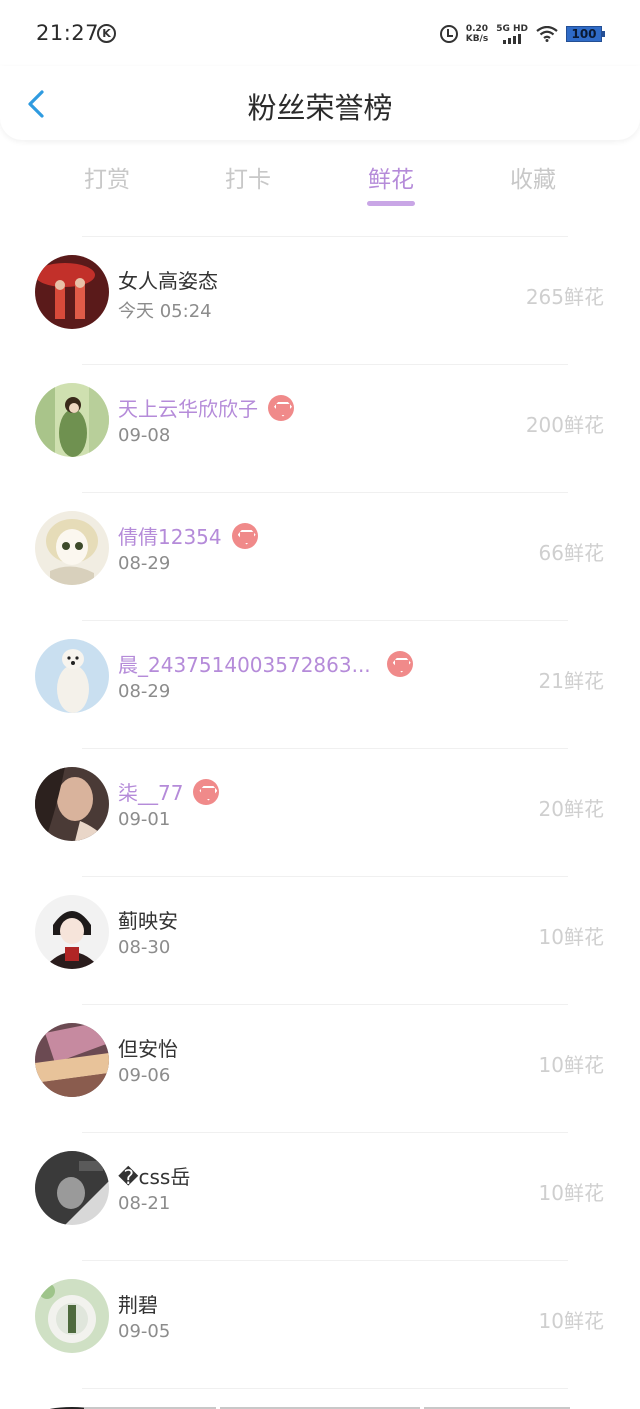 The width and height of the screenshot is (640, 1409). Describe the element at coordinates (148, 921) in the screenshot. I see `fan-name: 蓟映安` at that location.